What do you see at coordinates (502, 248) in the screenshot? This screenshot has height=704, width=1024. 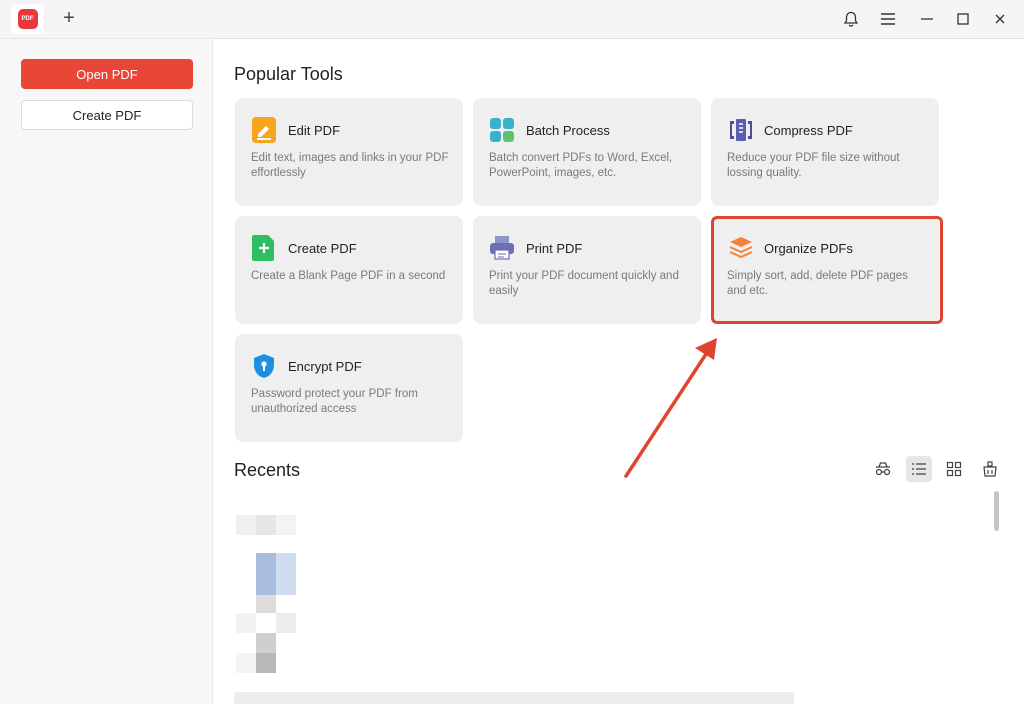 I see `print-pdf-icon` at bounding box center [502, 248].